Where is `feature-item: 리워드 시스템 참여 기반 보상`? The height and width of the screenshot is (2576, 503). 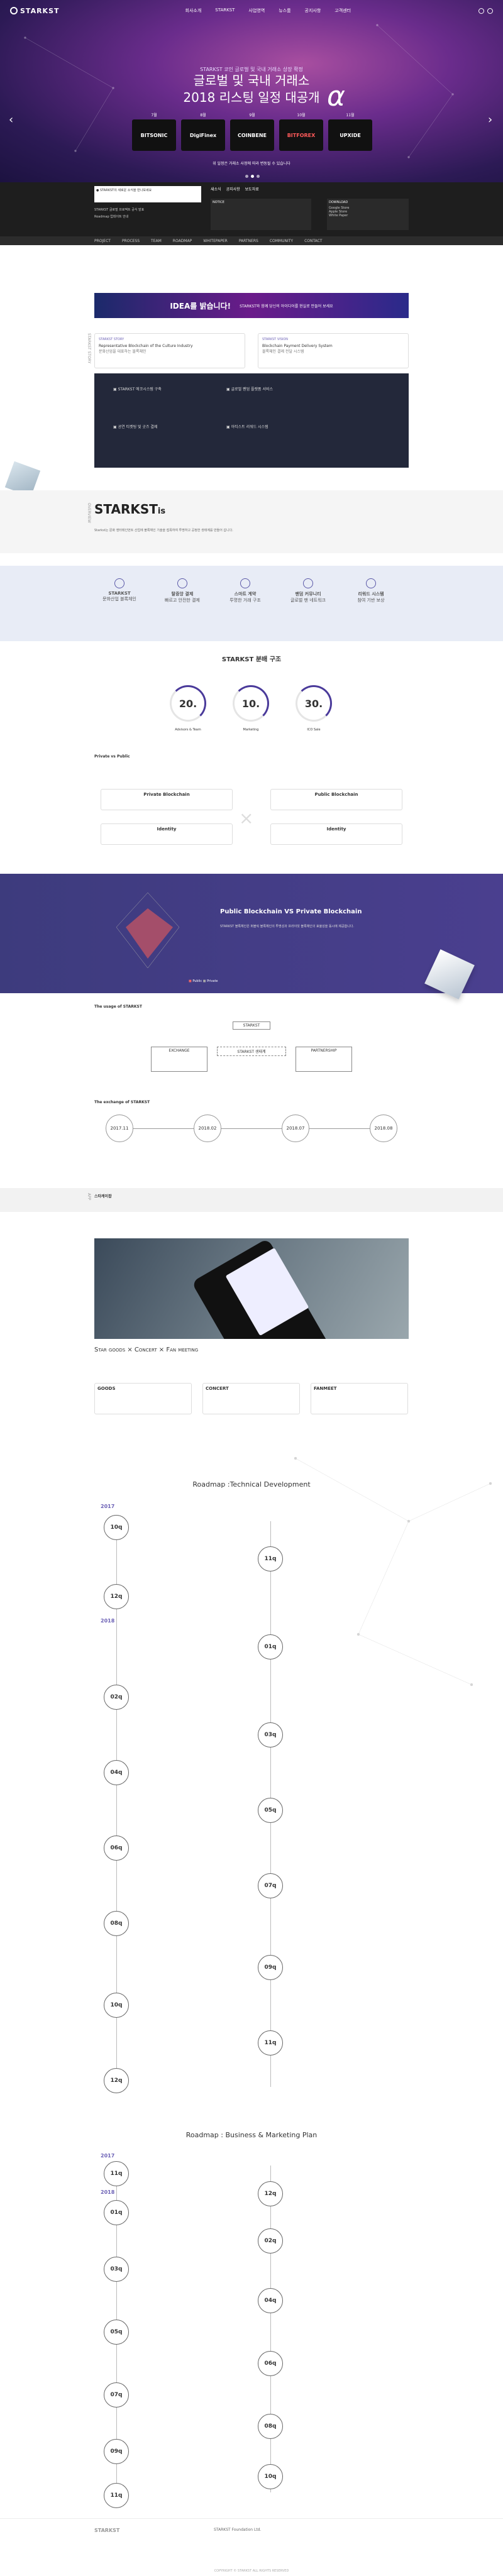
feature-item: 리워드 시스템 참여 기반 보상 is located at coordinates (371, 590).